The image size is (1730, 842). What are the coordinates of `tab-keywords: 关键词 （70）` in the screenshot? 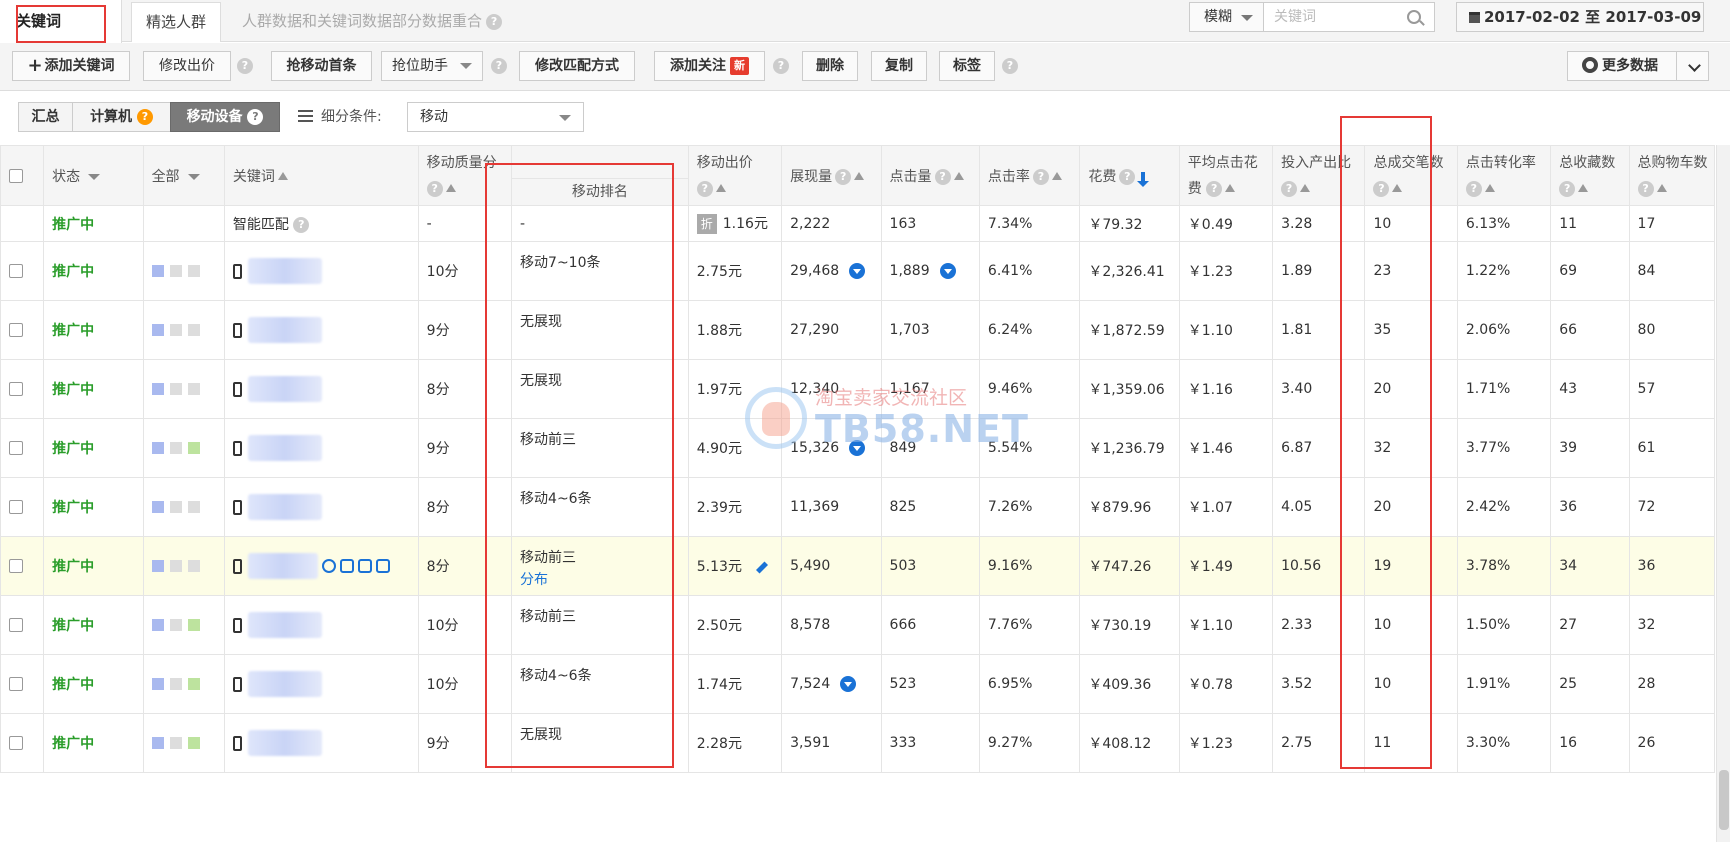 It's located at (61, 36).